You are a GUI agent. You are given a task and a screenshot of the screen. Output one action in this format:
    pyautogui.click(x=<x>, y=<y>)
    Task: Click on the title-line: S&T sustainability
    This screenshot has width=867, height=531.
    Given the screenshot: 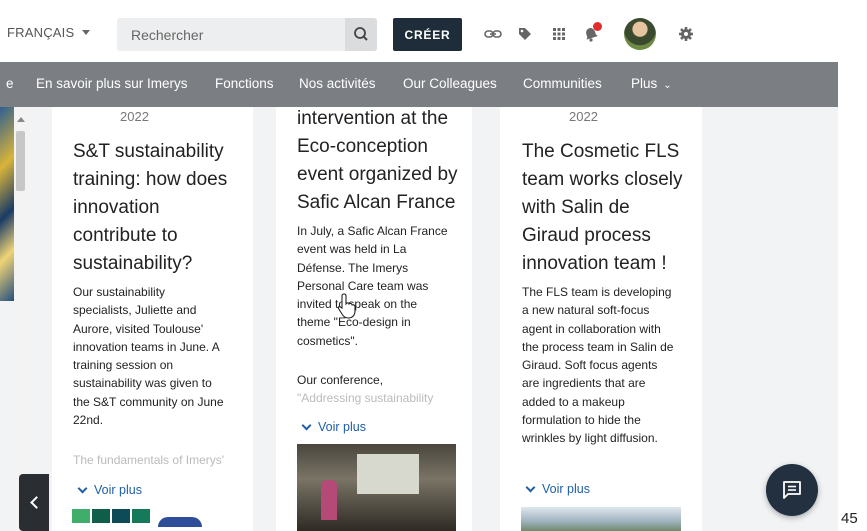 What is the action you would take?
    pyautogui.click(x=148, y=151)
    